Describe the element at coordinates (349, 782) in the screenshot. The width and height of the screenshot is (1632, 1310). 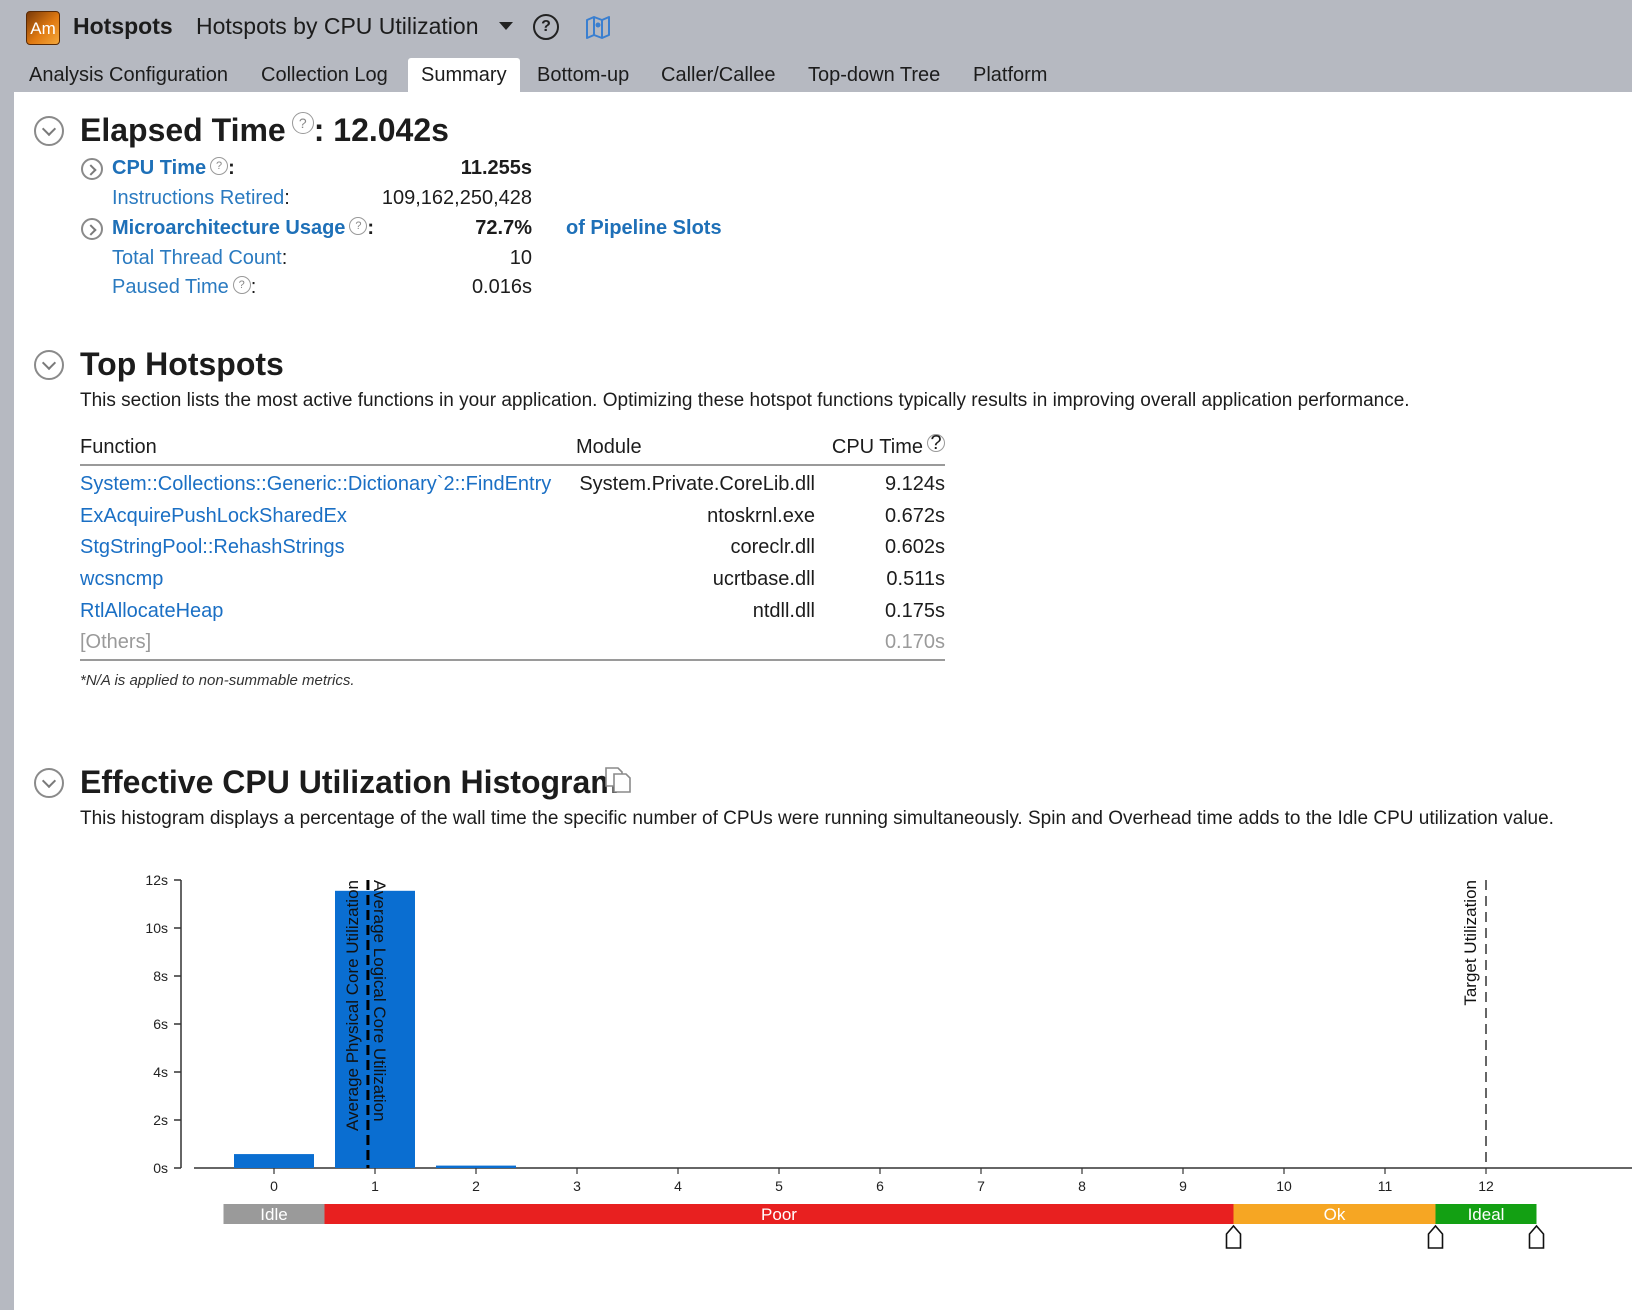
I see `histogram-title: Effective CPU Utilization Histogram` at that location.